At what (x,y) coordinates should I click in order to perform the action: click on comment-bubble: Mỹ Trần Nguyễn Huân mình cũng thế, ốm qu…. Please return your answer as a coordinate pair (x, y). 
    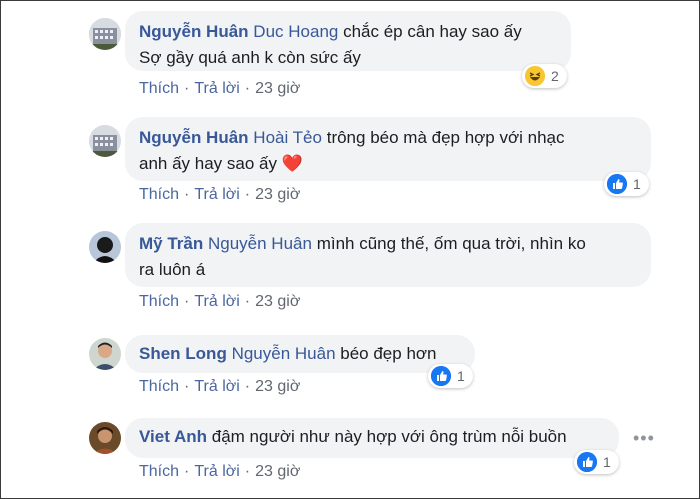
    Looking at the image, I should click on (388, 255).